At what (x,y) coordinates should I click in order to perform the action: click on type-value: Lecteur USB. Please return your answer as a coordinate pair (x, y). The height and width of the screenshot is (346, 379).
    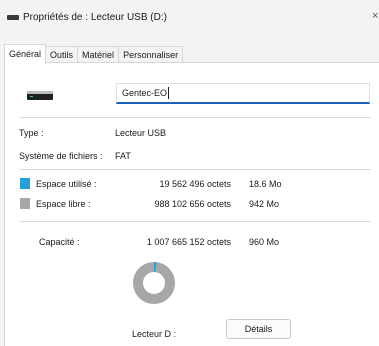
    Looking at the image, I should click on (141, 133).